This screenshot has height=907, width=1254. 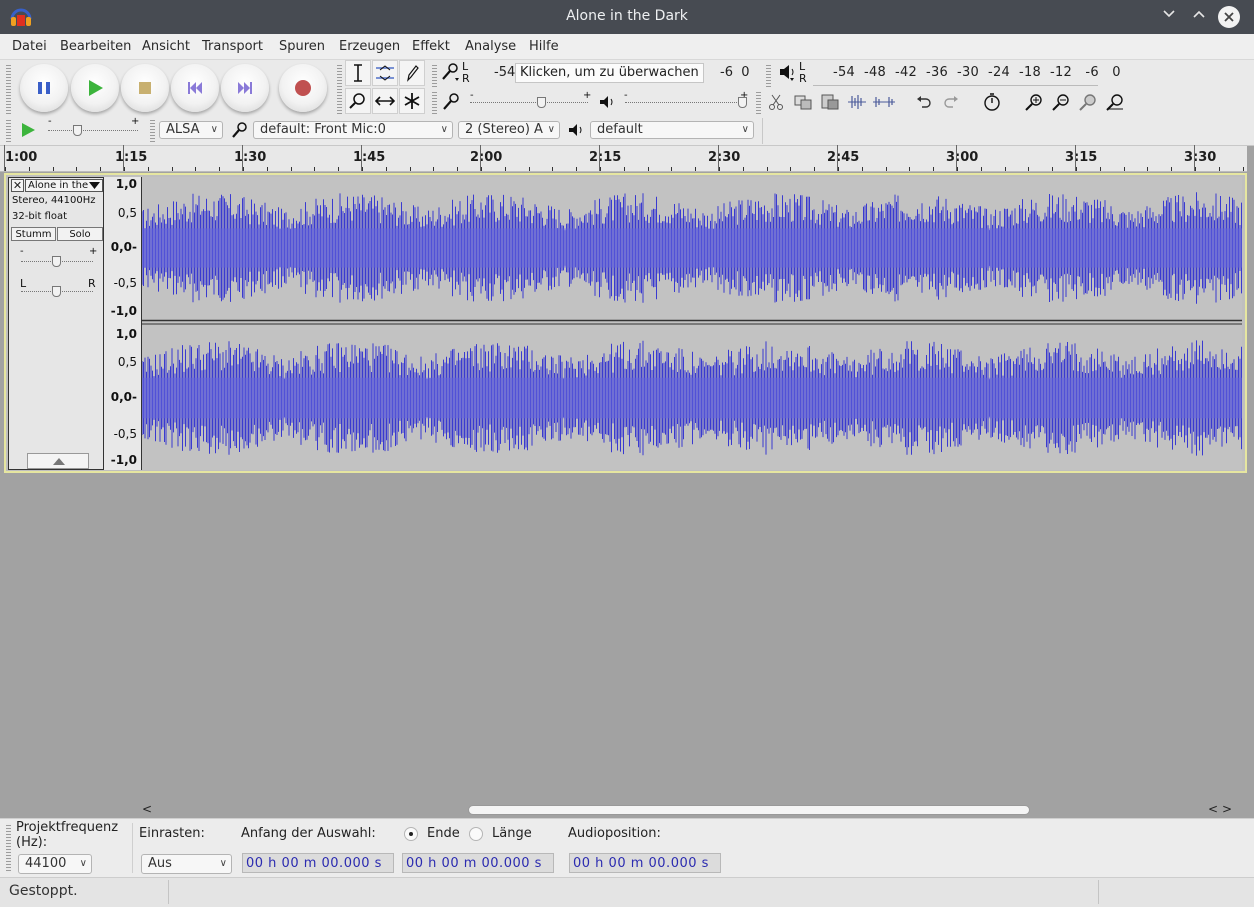 What do you see at coordinates (412, 73) in the screenshot?
I see `draw-tool` at bounding box center [412, 73].